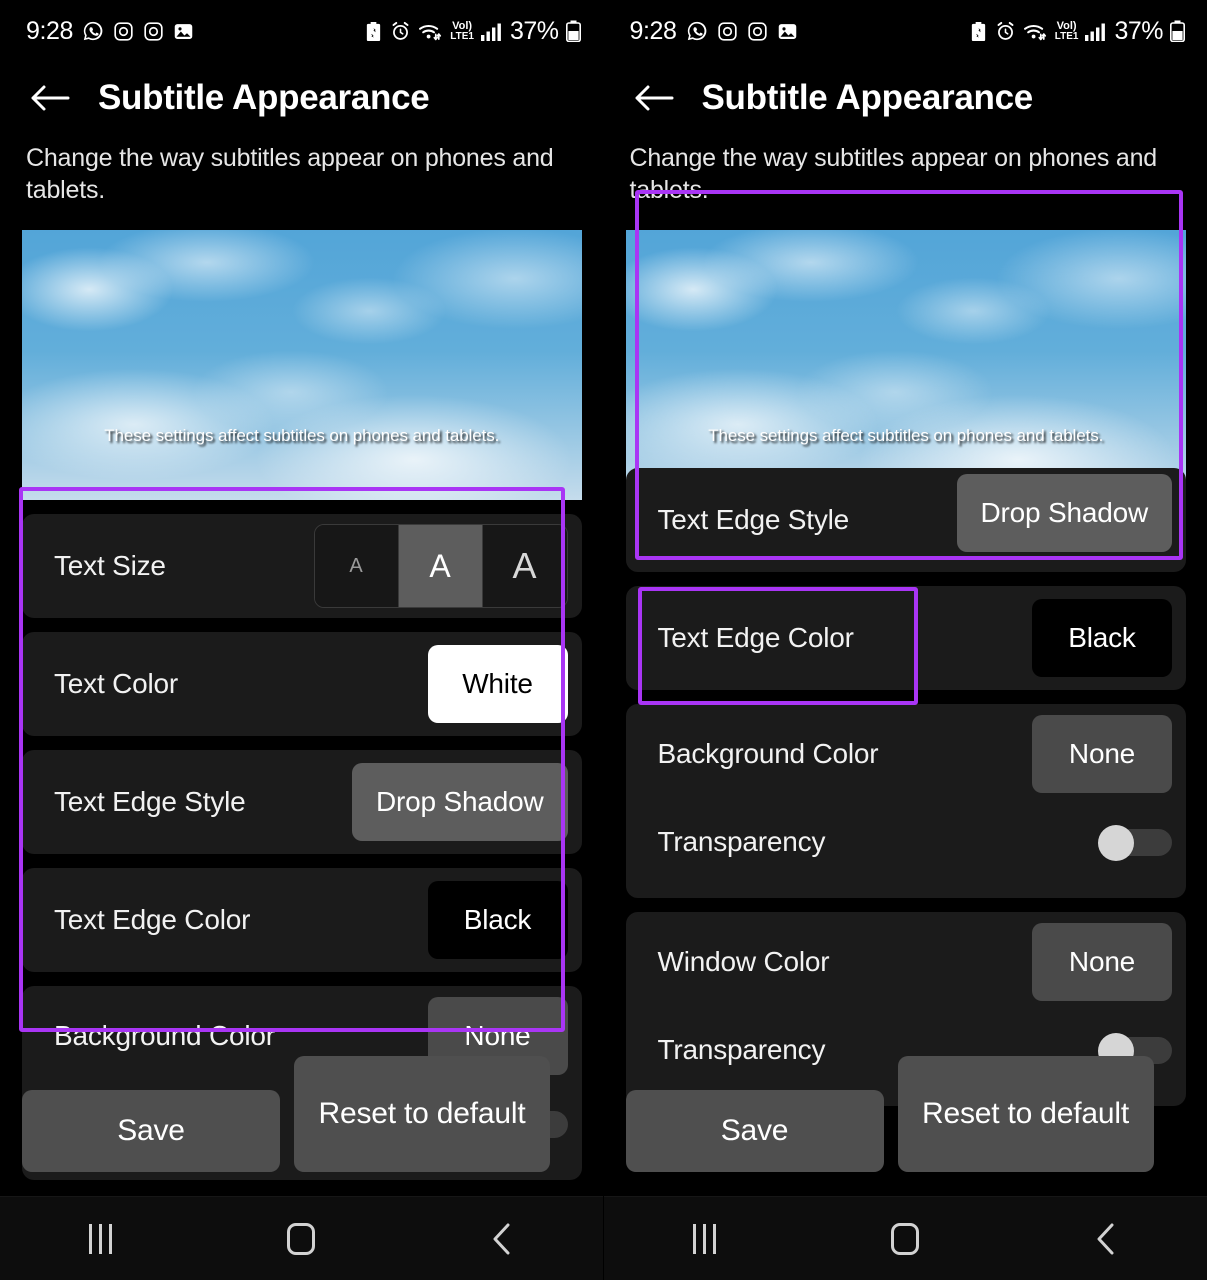 Image resolution: width=1207 pixels, height=1280 pixels. I want to click on toggle-knob, so click(1116, 843).